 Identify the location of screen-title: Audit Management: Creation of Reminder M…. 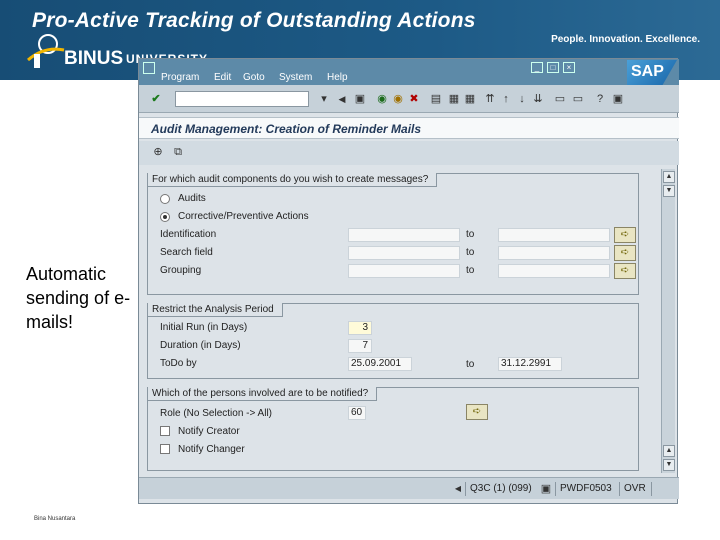
(286, 129).